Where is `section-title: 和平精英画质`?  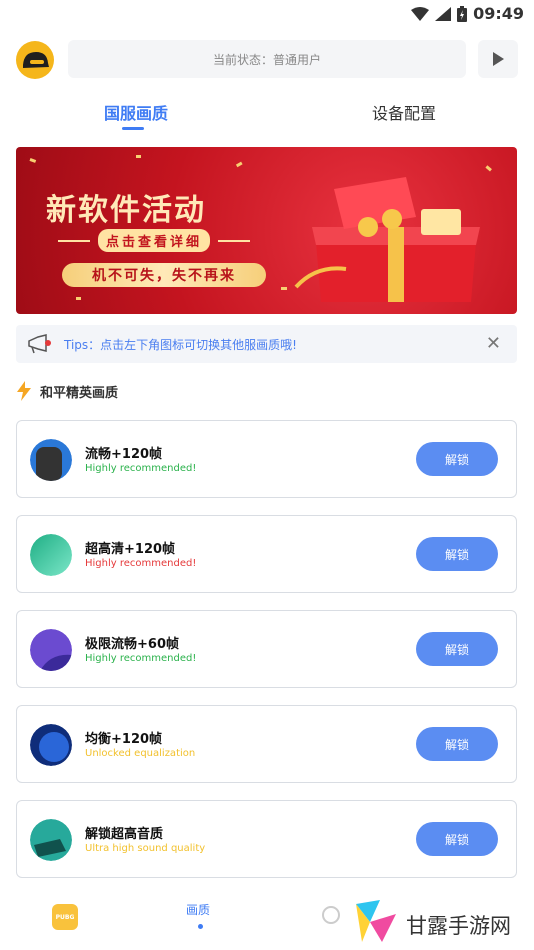
section-title: 和平精英画质 is located at coordinates (79, 393).